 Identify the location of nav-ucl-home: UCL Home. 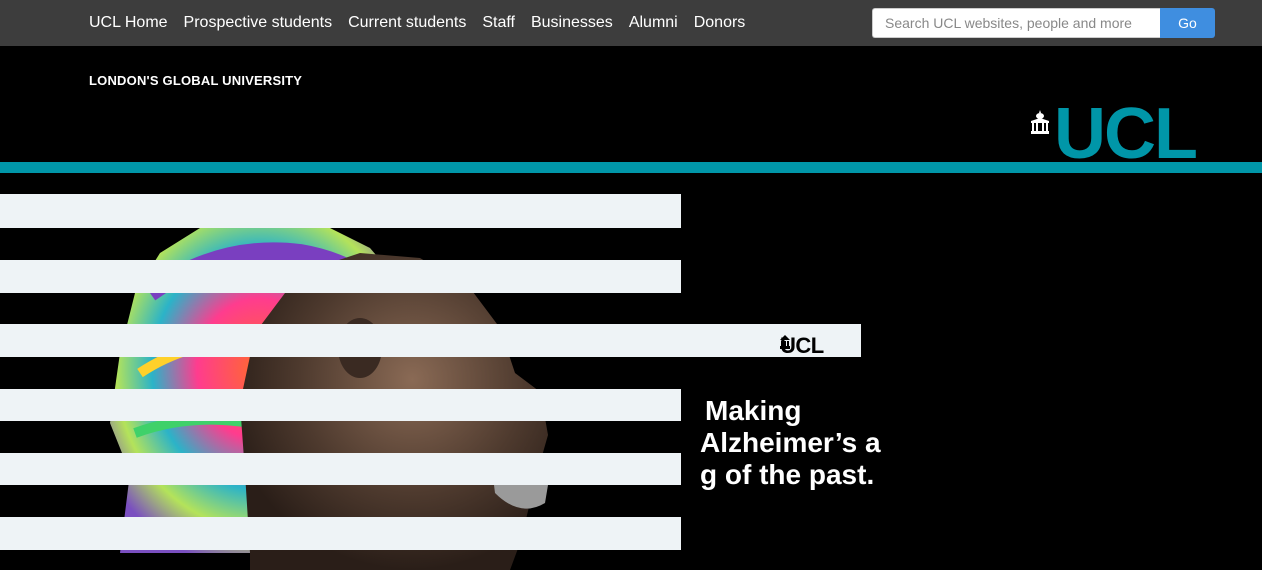
(128, 23).